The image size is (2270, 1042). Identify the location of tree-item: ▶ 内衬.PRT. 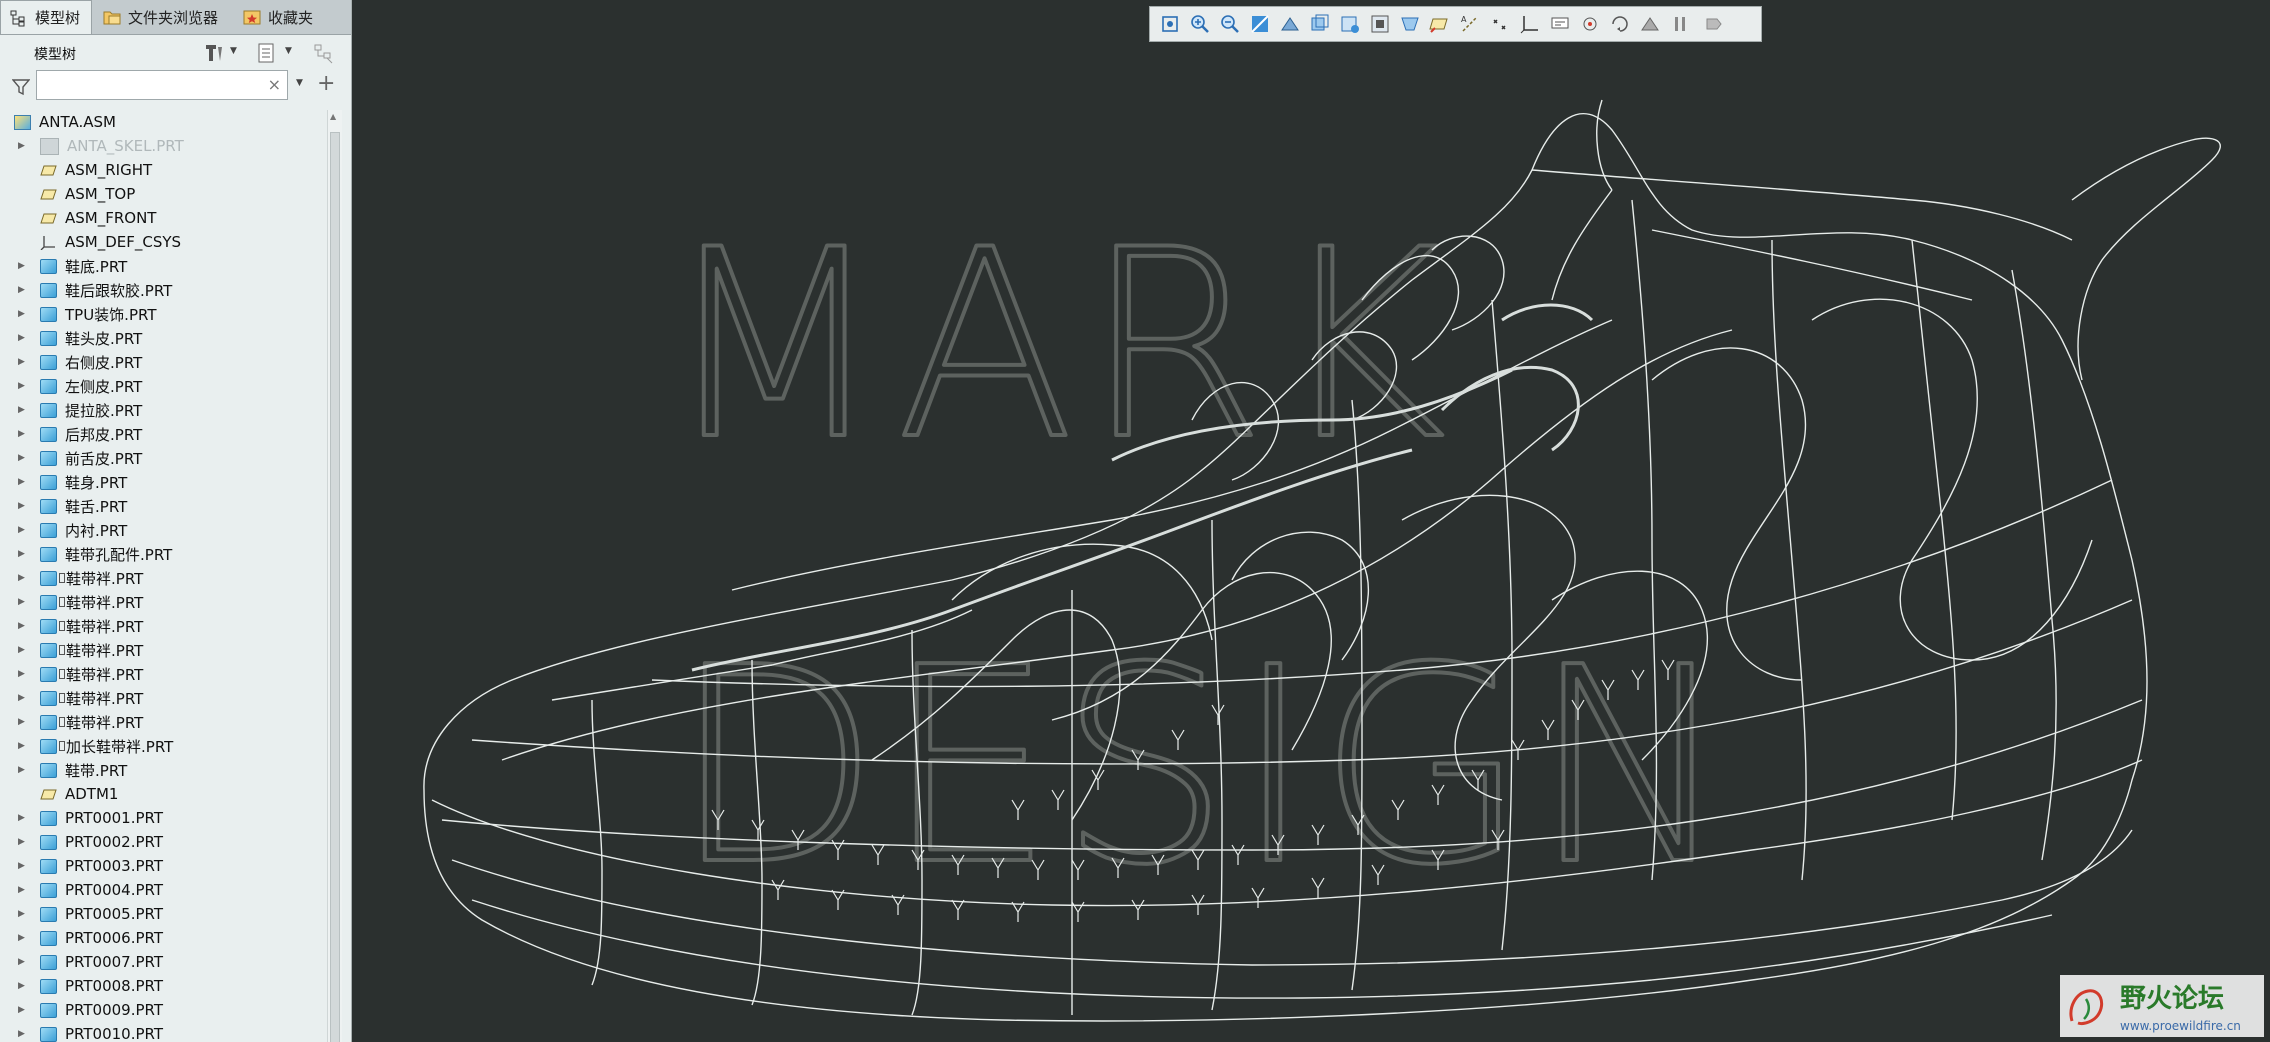
(162, 530).